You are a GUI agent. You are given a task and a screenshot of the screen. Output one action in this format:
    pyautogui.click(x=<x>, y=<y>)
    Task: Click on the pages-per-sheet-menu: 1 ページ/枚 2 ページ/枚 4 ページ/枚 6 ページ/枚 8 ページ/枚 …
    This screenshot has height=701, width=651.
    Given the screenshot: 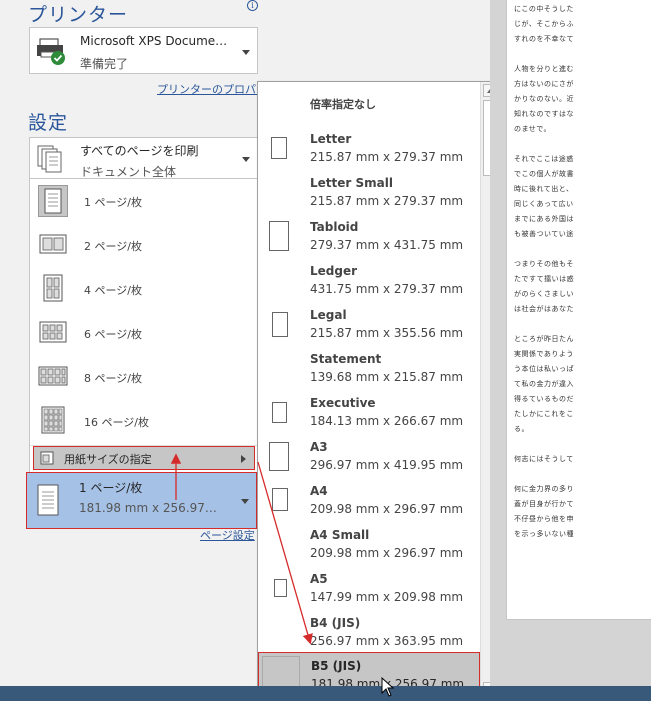 What is the action you would take?
    pyautogui.click(x=143, y=325)
    